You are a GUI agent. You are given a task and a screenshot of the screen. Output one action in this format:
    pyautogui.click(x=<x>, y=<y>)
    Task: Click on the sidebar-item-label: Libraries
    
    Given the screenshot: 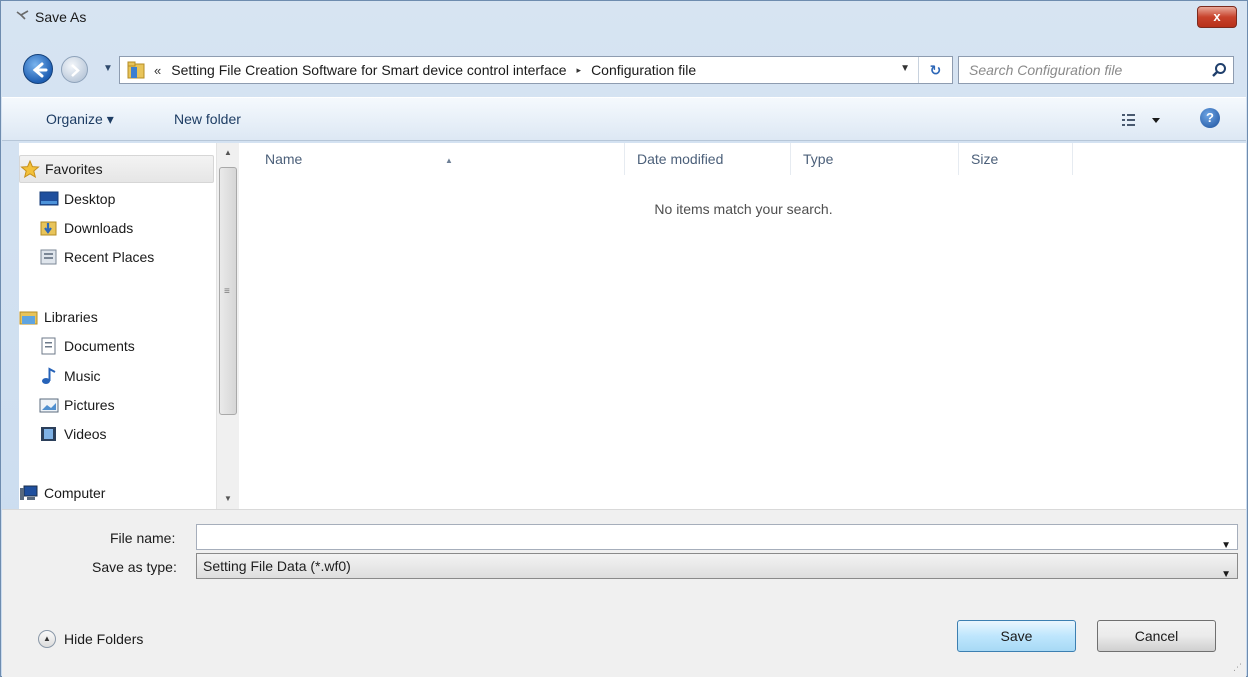 What is the action you would take?
    pyautogui.click(x=71, y=317)
    